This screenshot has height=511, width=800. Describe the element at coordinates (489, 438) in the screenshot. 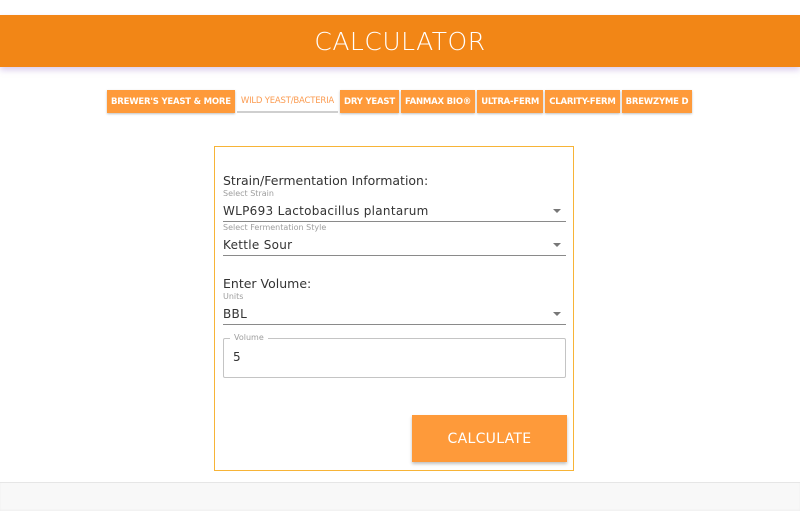

I see `calculate-button: CALCULATE` at that location.